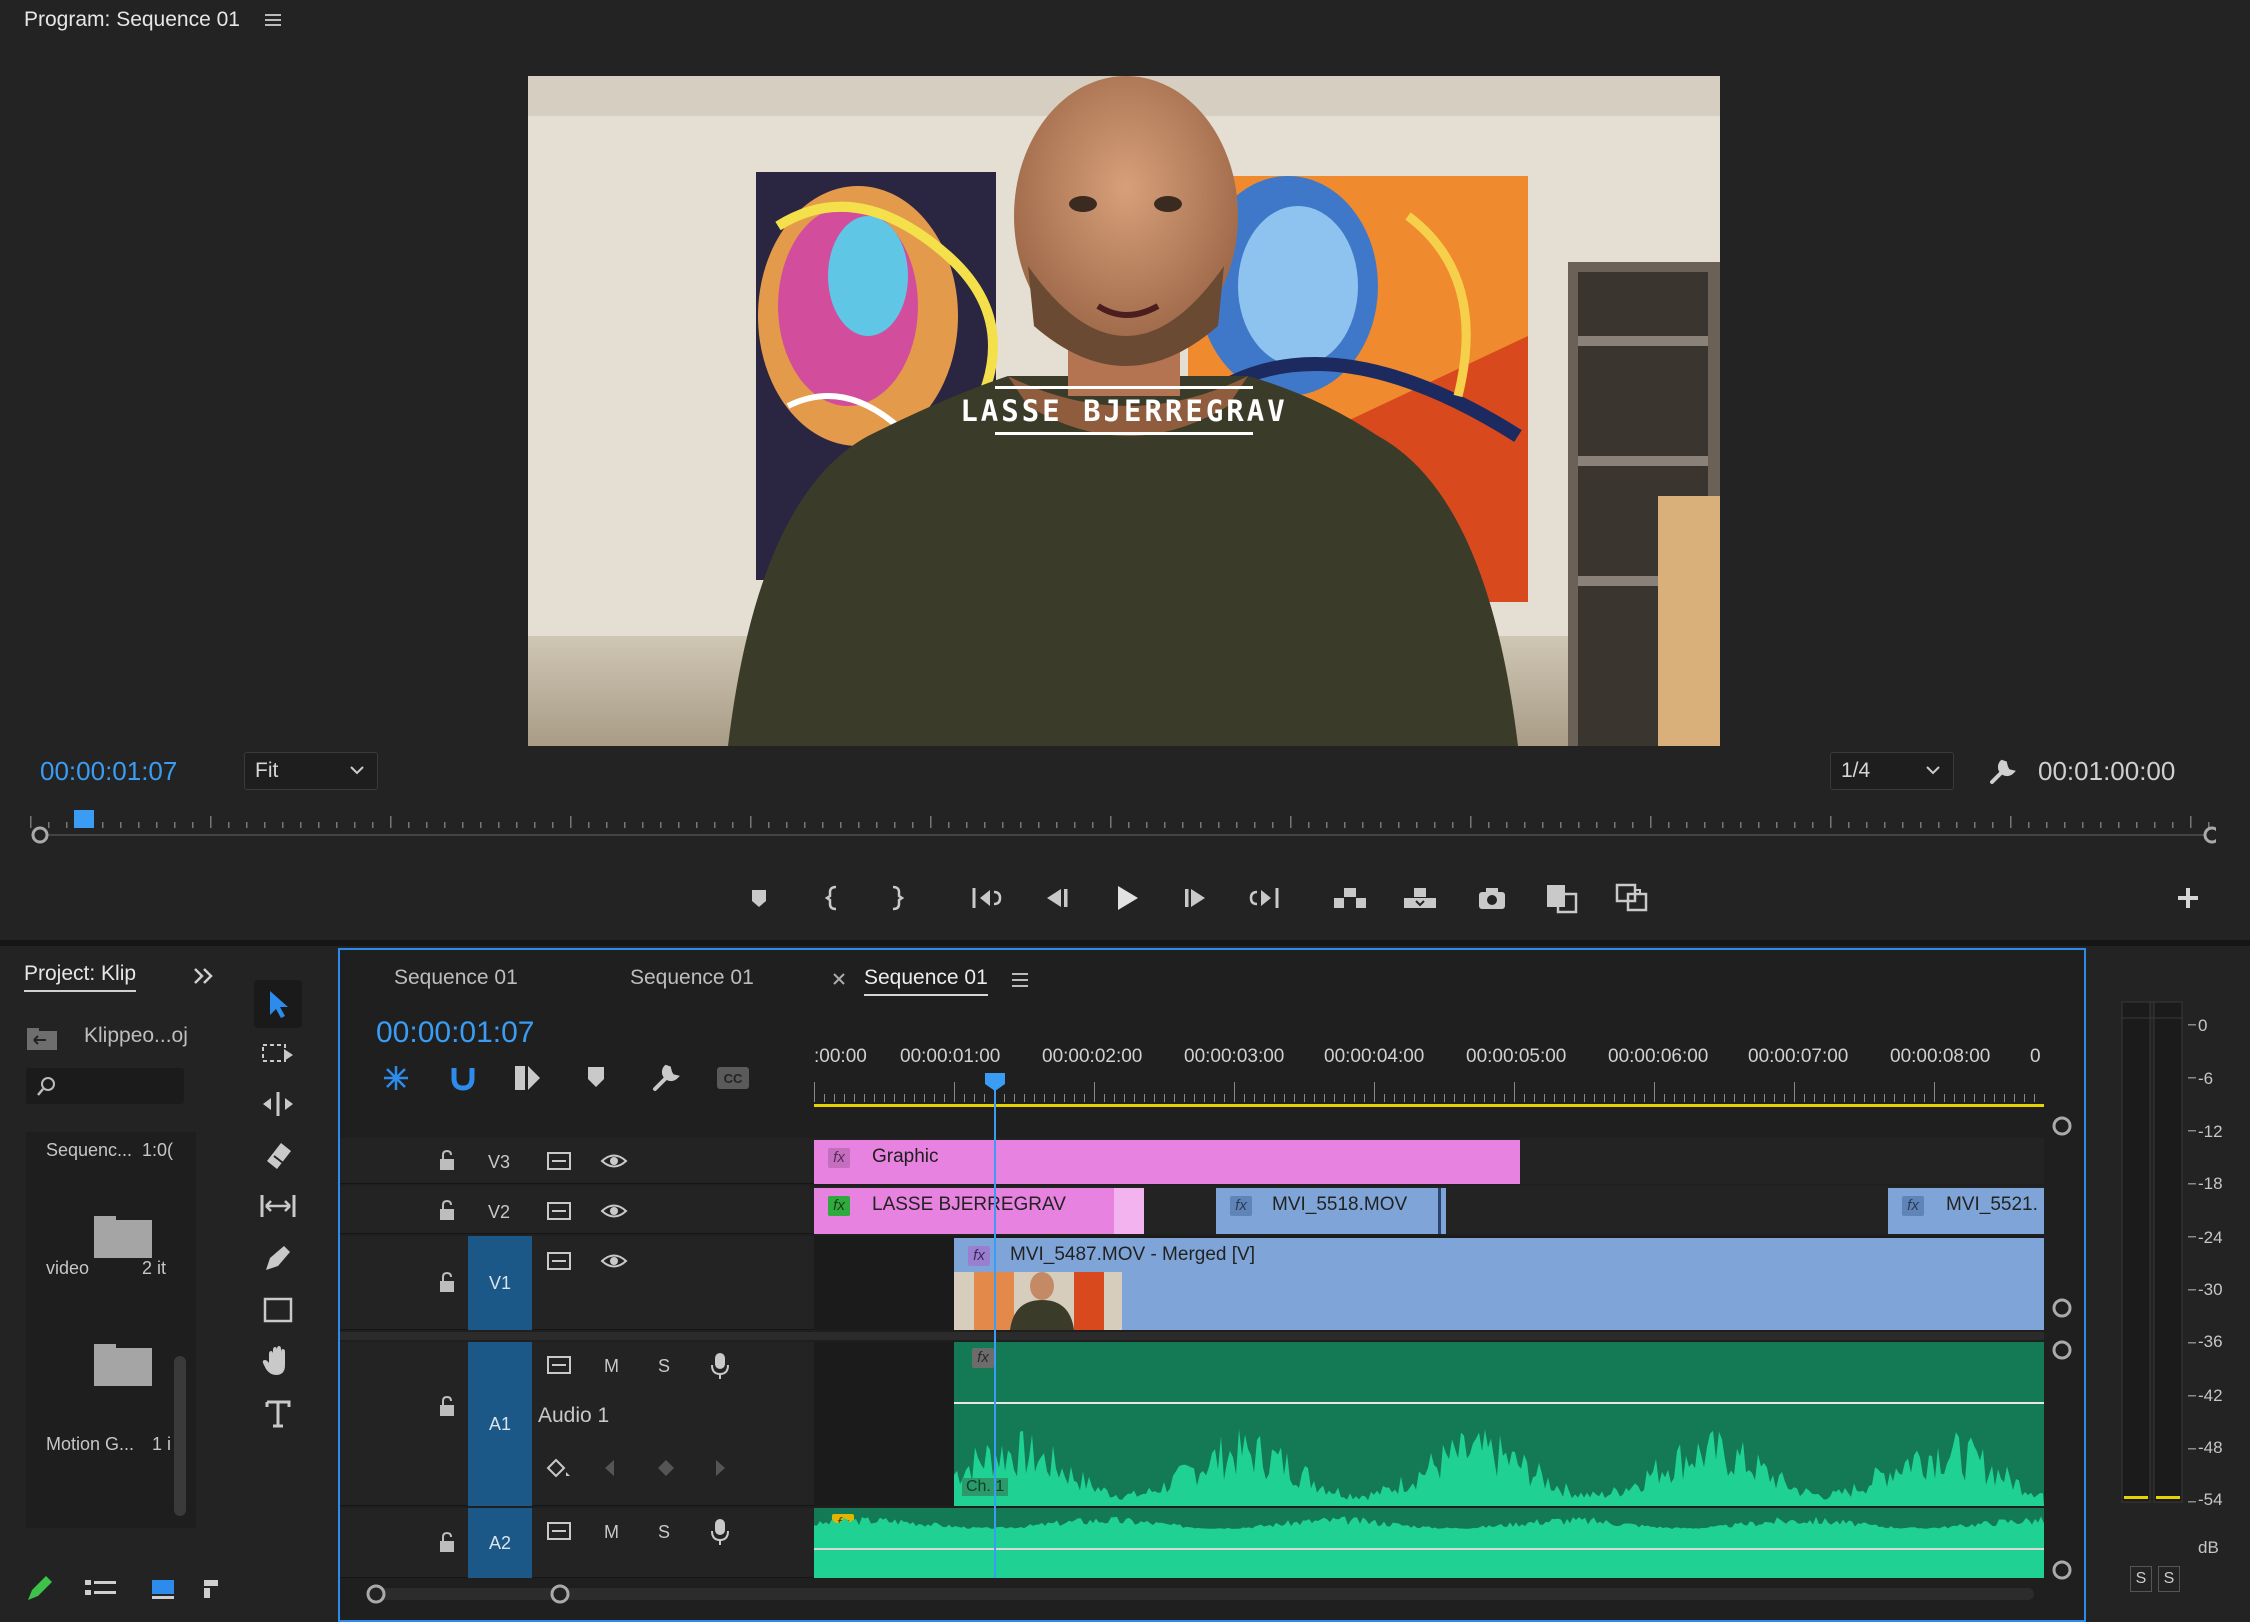  What do you see at coordinates (995, 1082) in the screenshot?
I see `playhead-handle` at bounding box center [995, 1082].